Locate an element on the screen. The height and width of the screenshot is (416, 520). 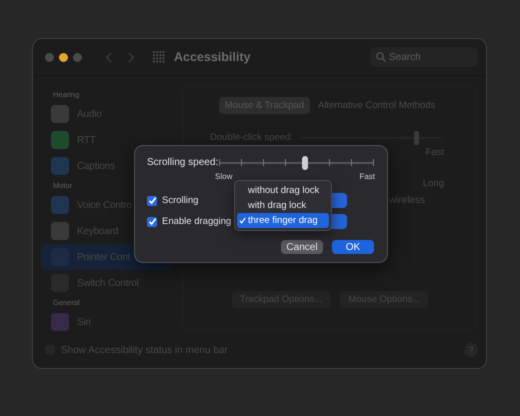
setting-label: Scrolling speed: is located at coordinates (183, 162).